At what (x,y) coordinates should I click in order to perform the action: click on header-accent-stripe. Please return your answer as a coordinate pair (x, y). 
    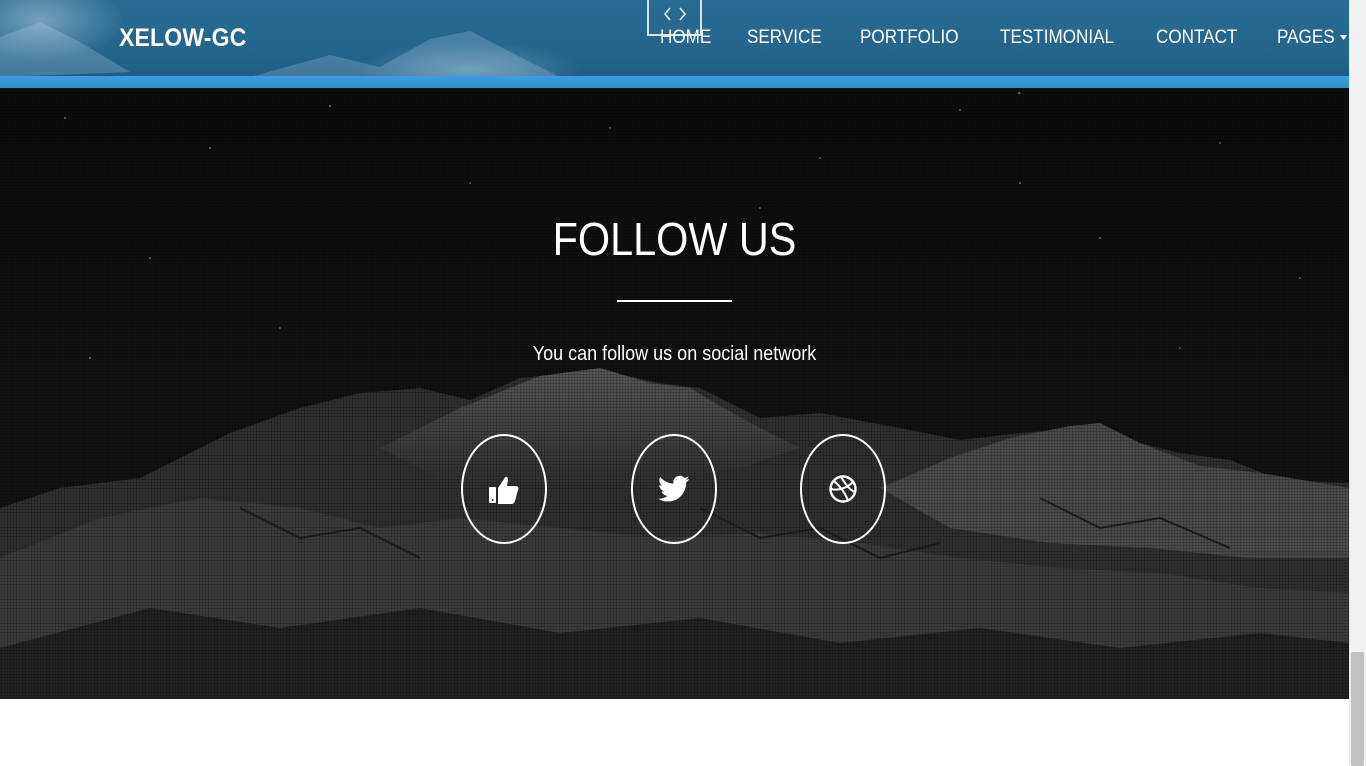
    Looking at the image, I should click on (674, 82).